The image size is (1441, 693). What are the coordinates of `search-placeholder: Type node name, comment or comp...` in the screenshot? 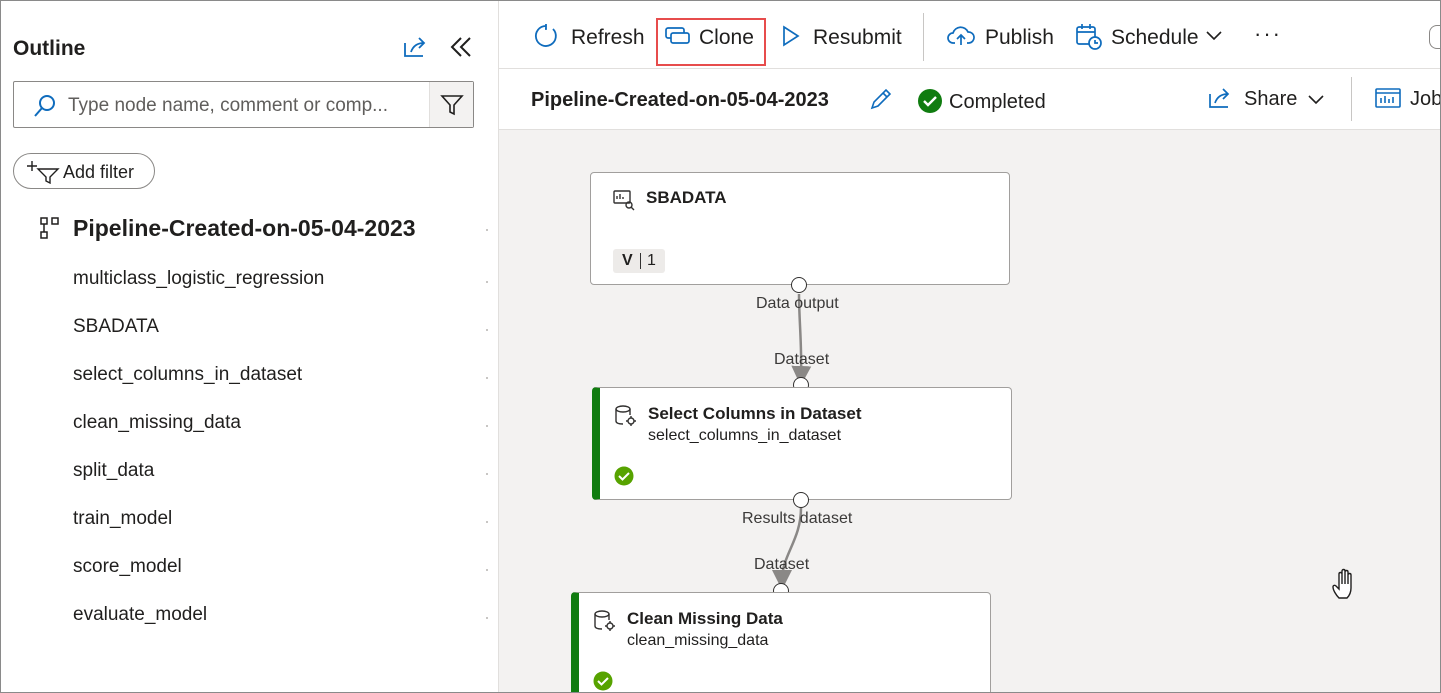 It's located at (228, 105).